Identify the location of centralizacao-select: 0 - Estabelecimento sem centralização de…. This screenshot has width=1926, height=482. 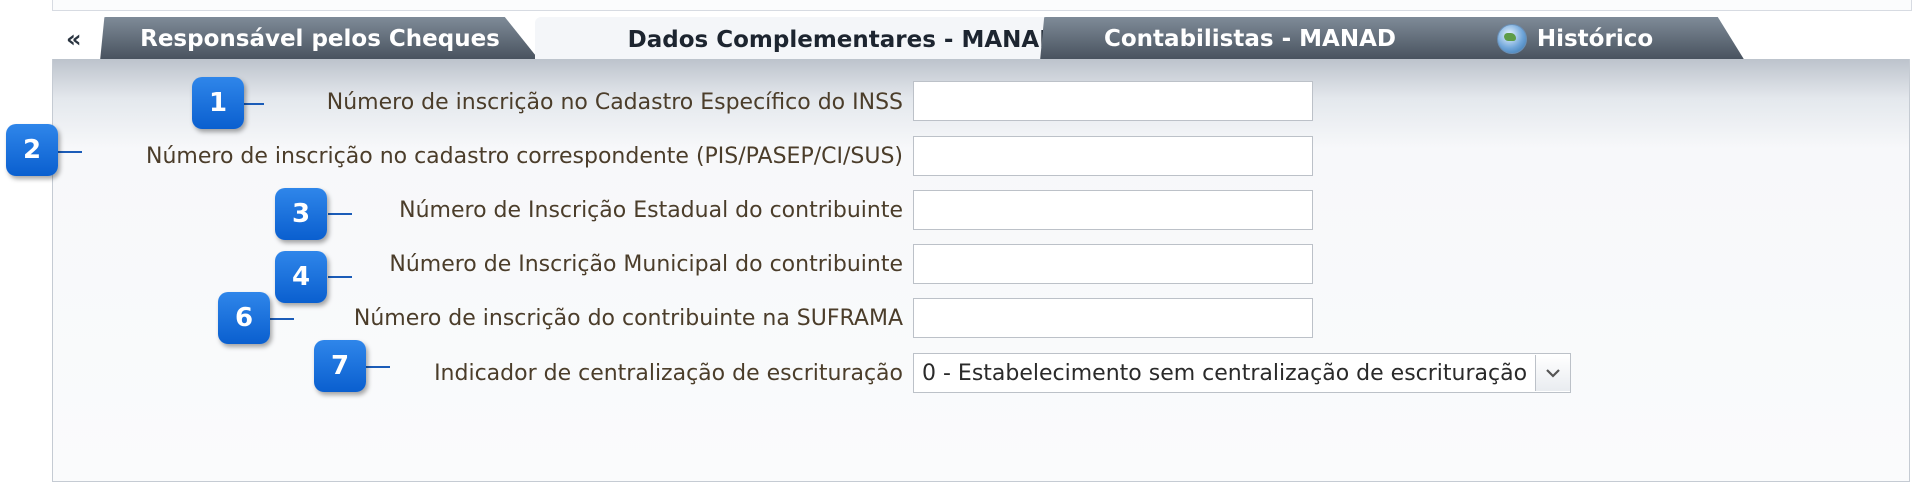
(1242, 373).